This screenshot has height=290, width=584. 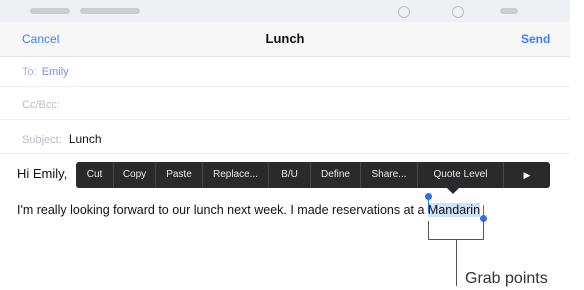 I want to click on menu-more-arrow-icon: ▶, so click(x=527, y=175).